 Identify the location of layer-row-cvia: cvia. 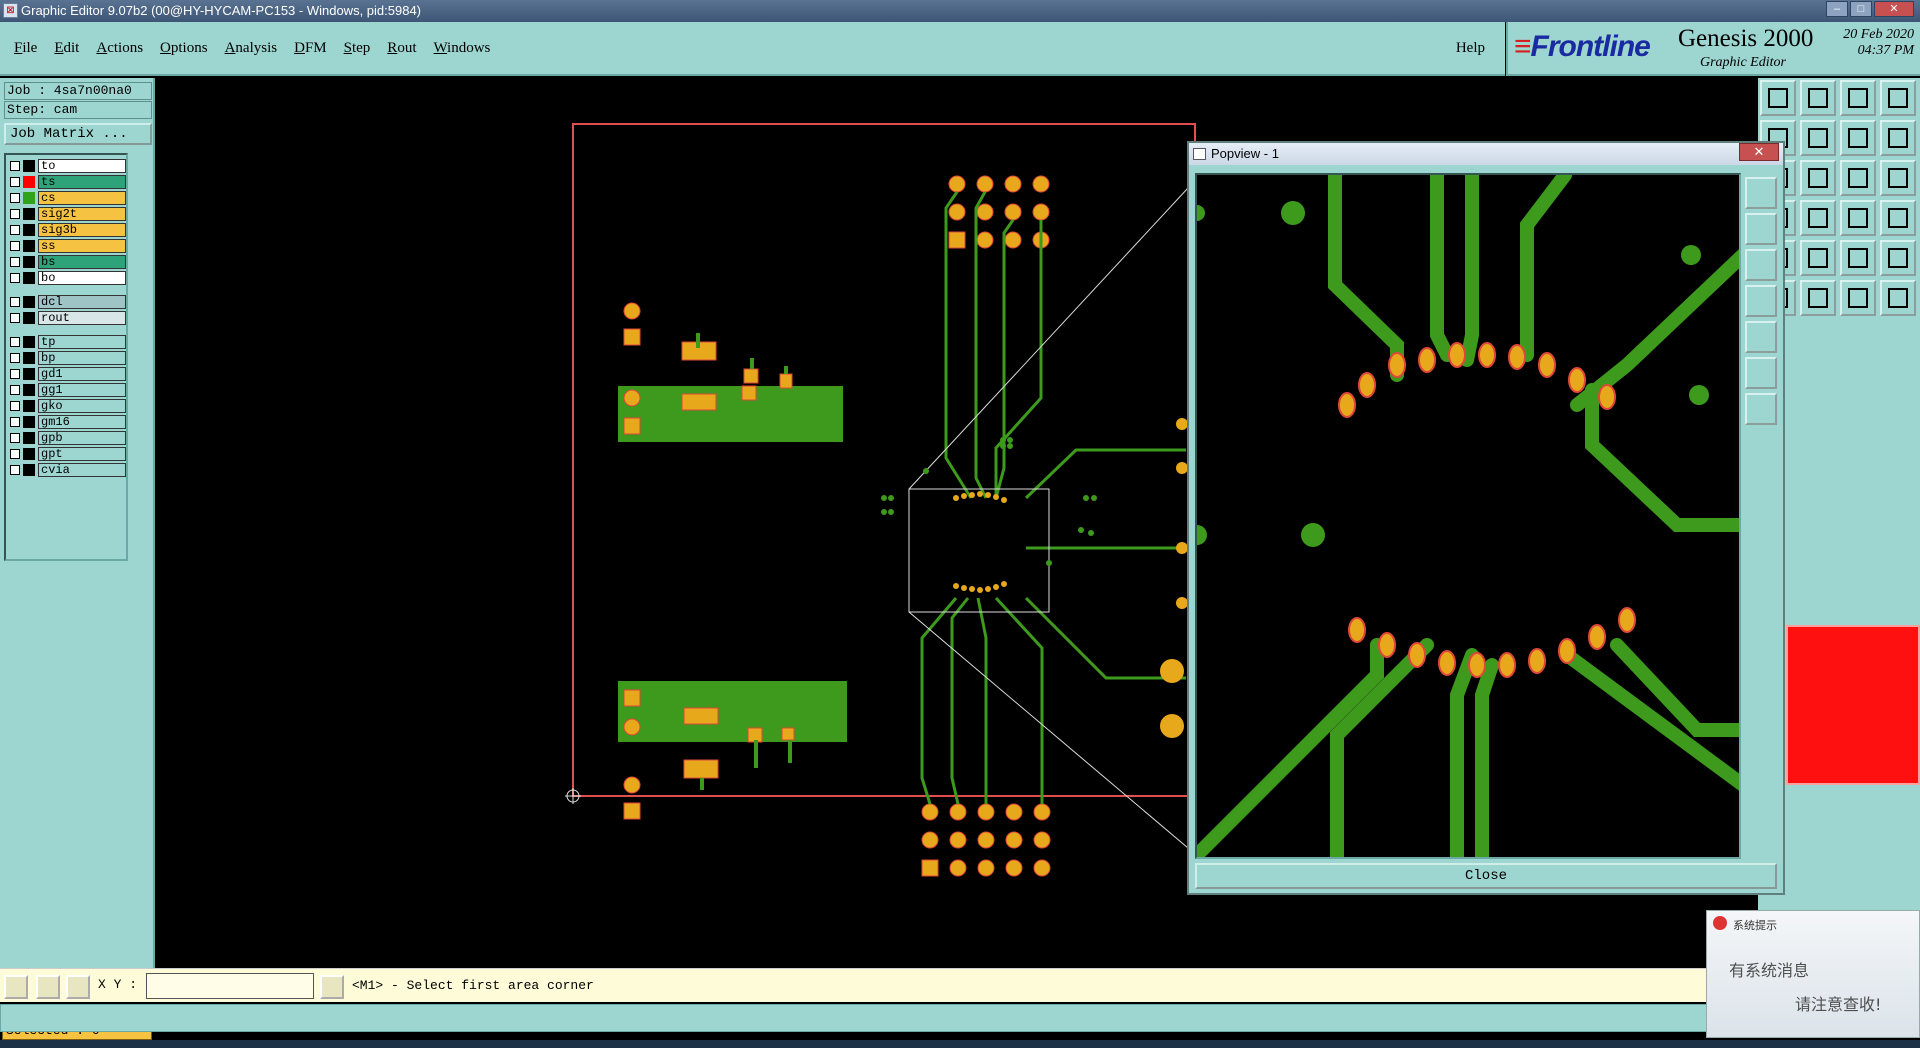
(68, 470).